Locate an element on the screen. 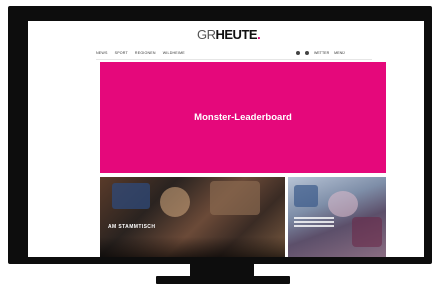 The height and width of the screenshot is (286, 436). teaser-side-headline-lines is located at coordinates (314, 223).